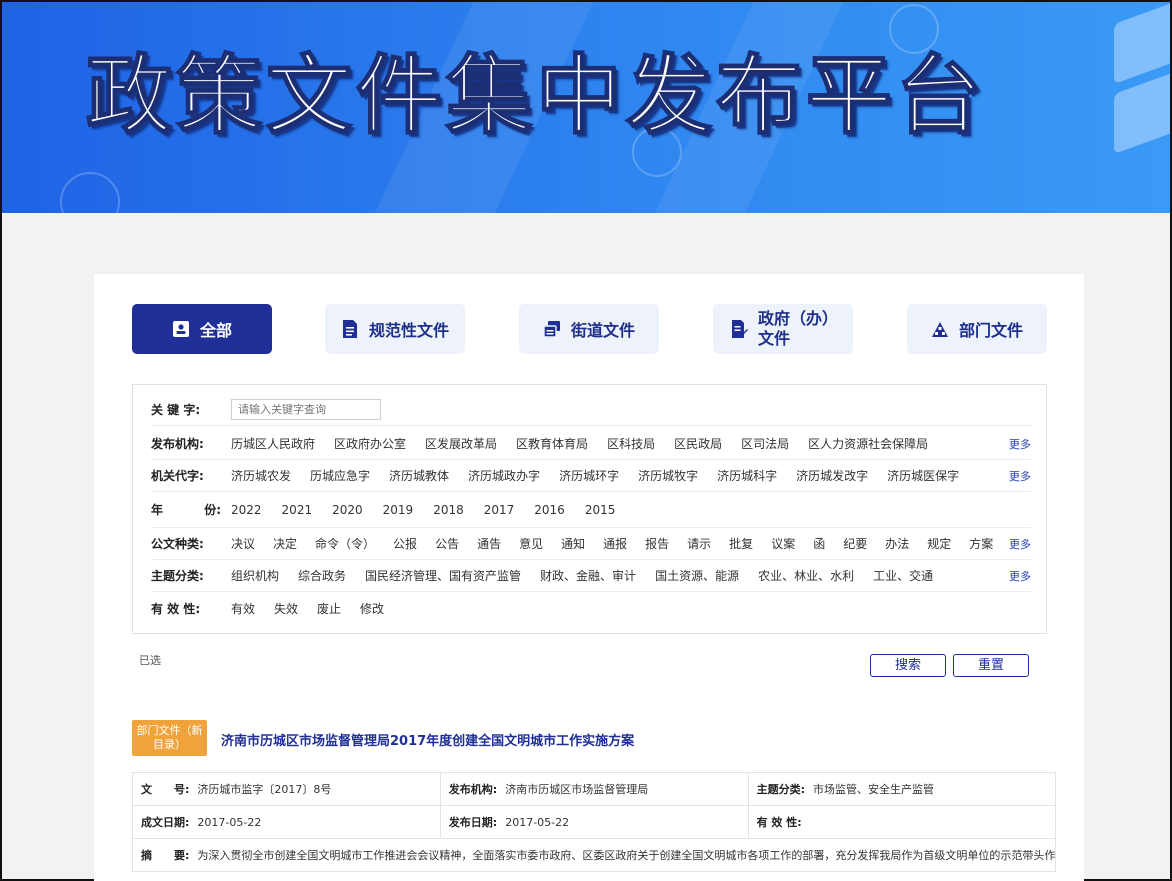 This screenshot has height=881, width=1172. What do you see at coordinates (631, 608) in the screenshot?
I see `validity-options: 有效 失效 废止 修改` at bounding box center [631, 608].